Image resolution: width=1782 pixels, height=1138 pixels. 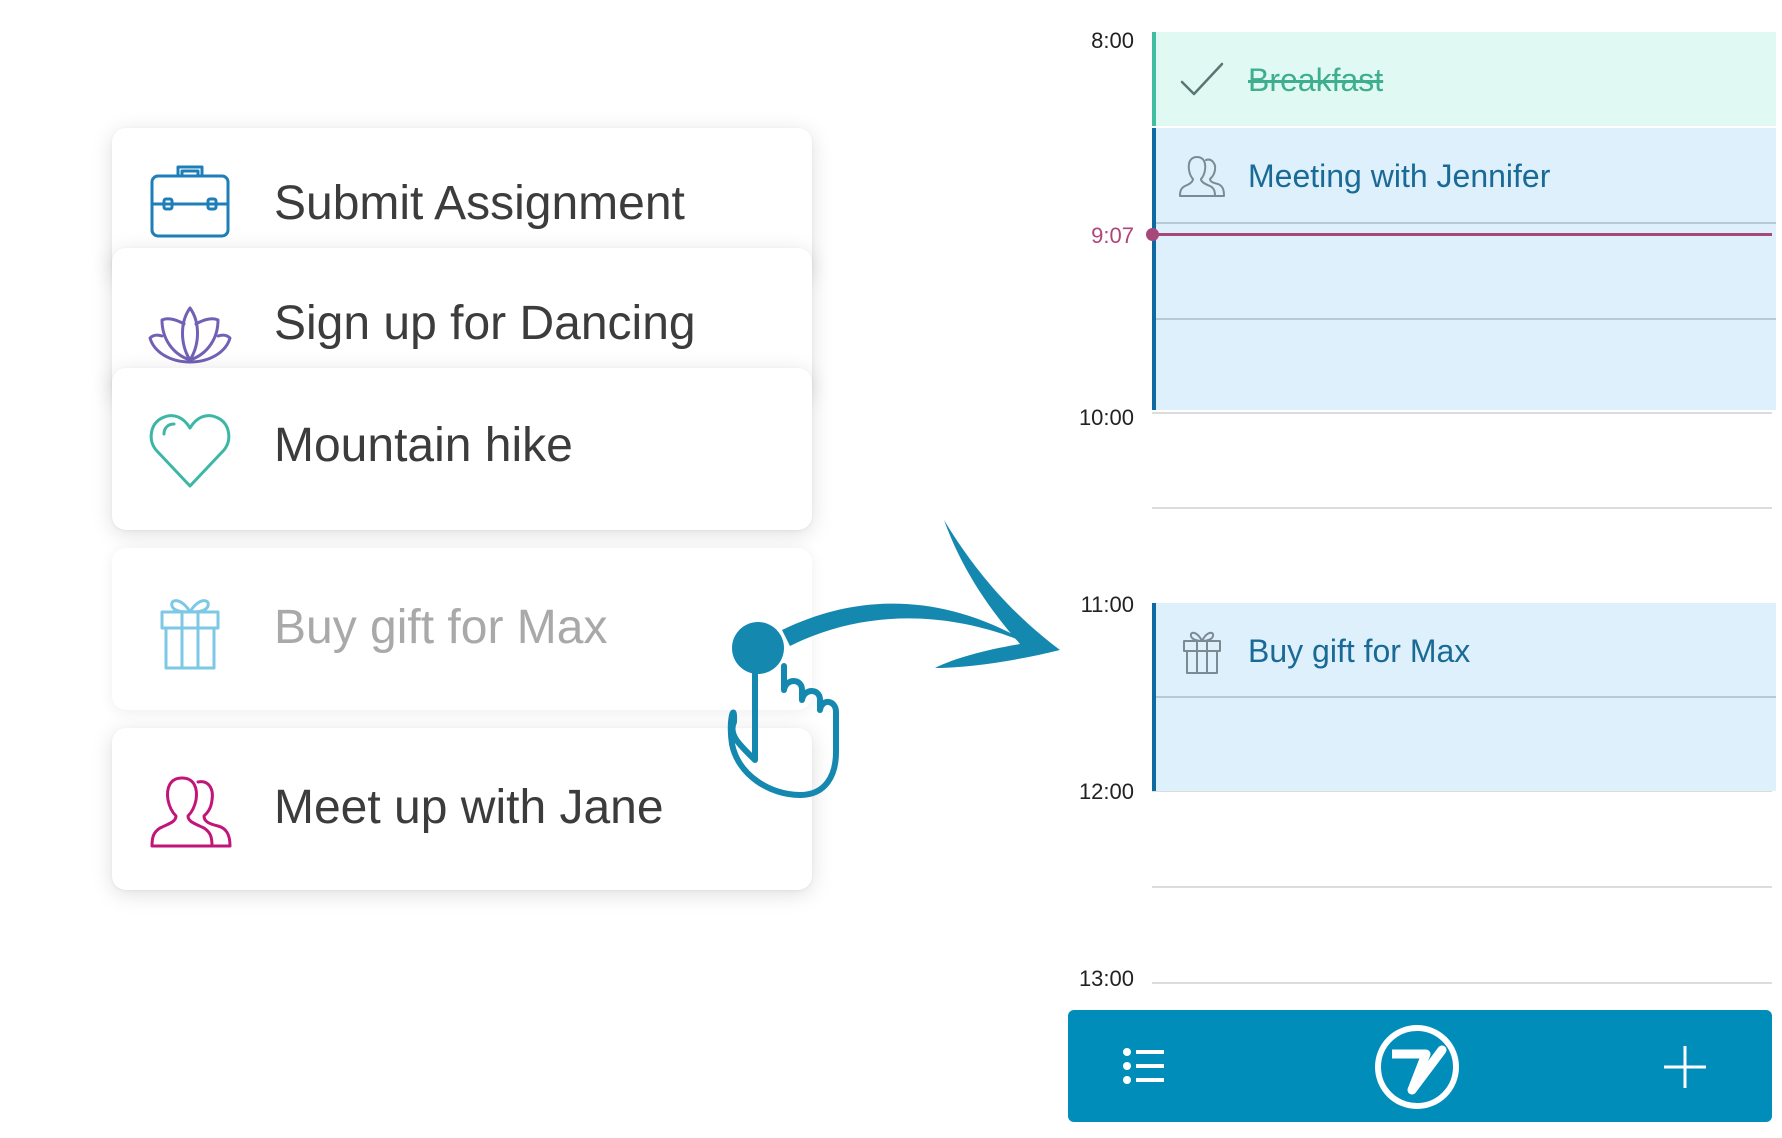 I want to click on drag-gesture, so click(x=893, y=659).